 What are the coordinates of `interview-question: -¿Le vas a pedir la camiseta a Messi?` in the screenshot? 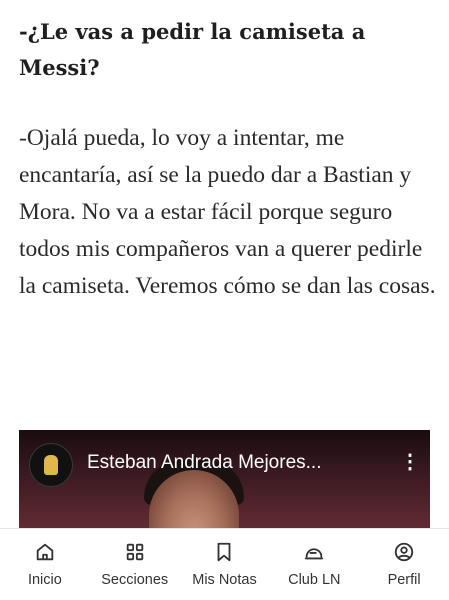 It's located at (192, 49).